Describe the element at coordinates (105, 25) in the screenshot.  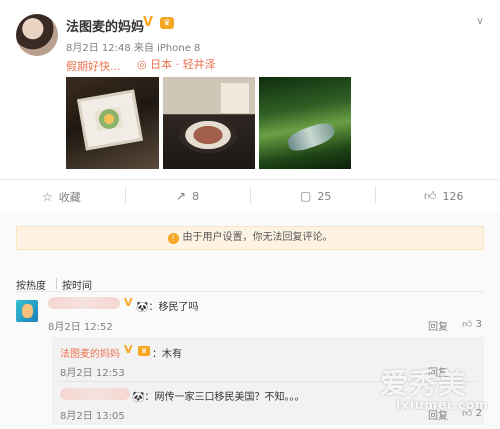
I see `post-username: 法图麦的妈妈` at that location.